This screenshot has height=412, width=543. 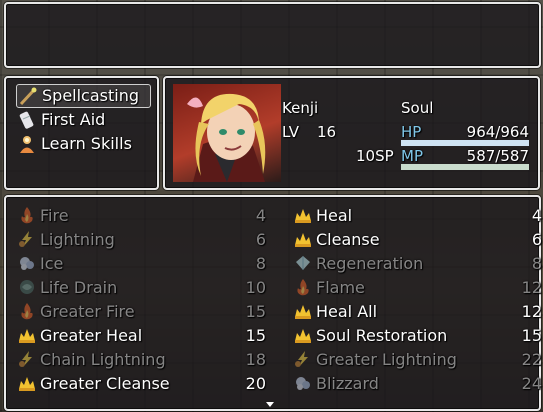 I want to click on actor-sp: 10SP, so click(x=375, y=156).